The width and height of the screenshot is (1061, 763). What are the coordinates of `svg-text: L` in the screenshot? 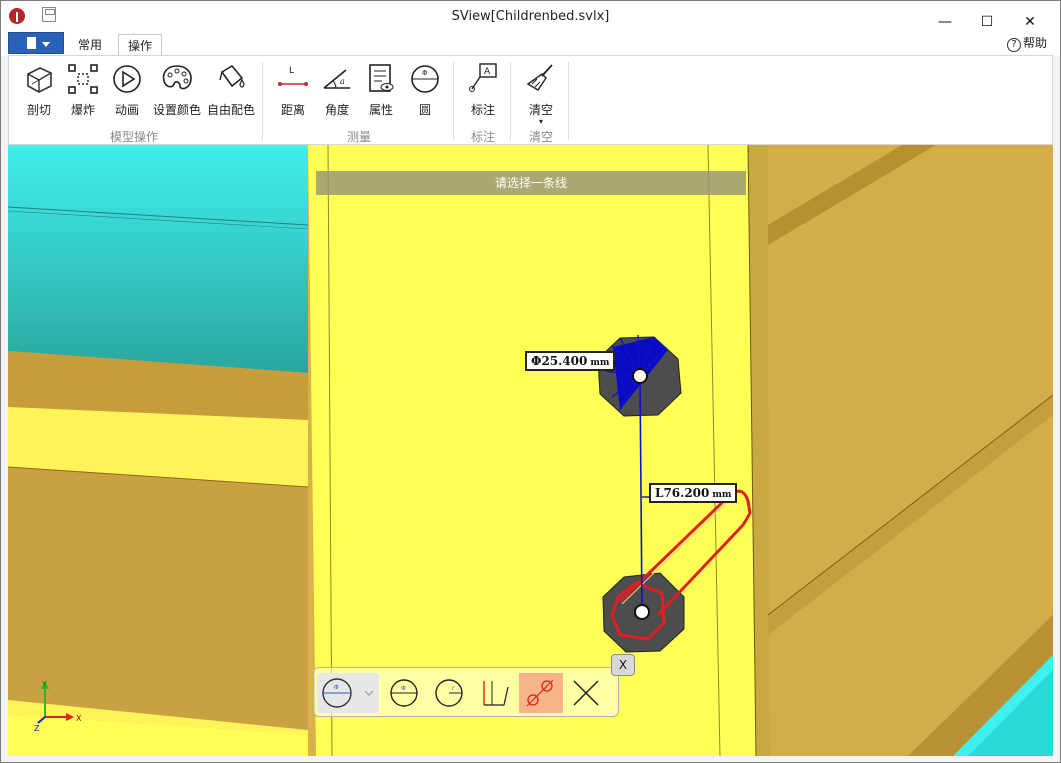 It's located at (291, 71).